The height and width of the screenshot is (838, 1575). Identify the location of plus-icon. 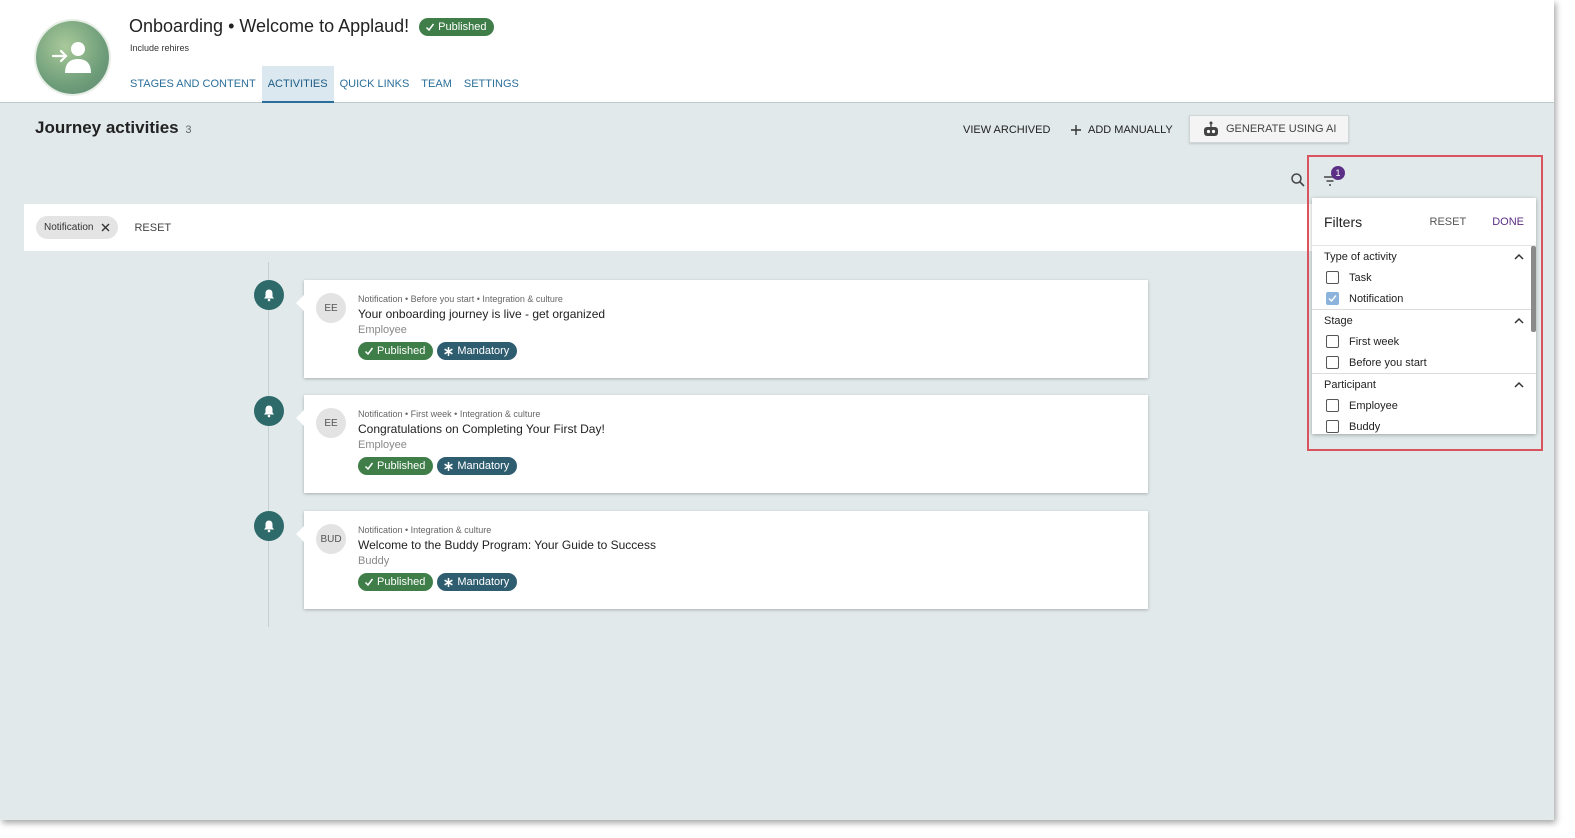
(1076, 130).